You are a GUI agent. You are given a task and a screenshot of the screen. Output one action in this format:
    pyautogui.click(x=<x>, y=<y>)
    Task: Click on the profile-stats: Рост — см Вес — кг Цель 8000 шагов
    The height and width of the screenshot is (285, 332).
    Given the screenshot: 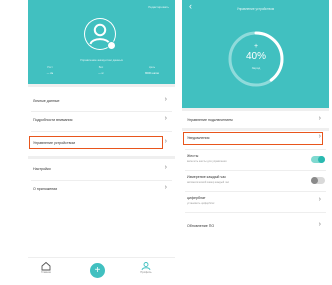 What is the action you would take?
    pyautogui.click(x=101, y=73)
    